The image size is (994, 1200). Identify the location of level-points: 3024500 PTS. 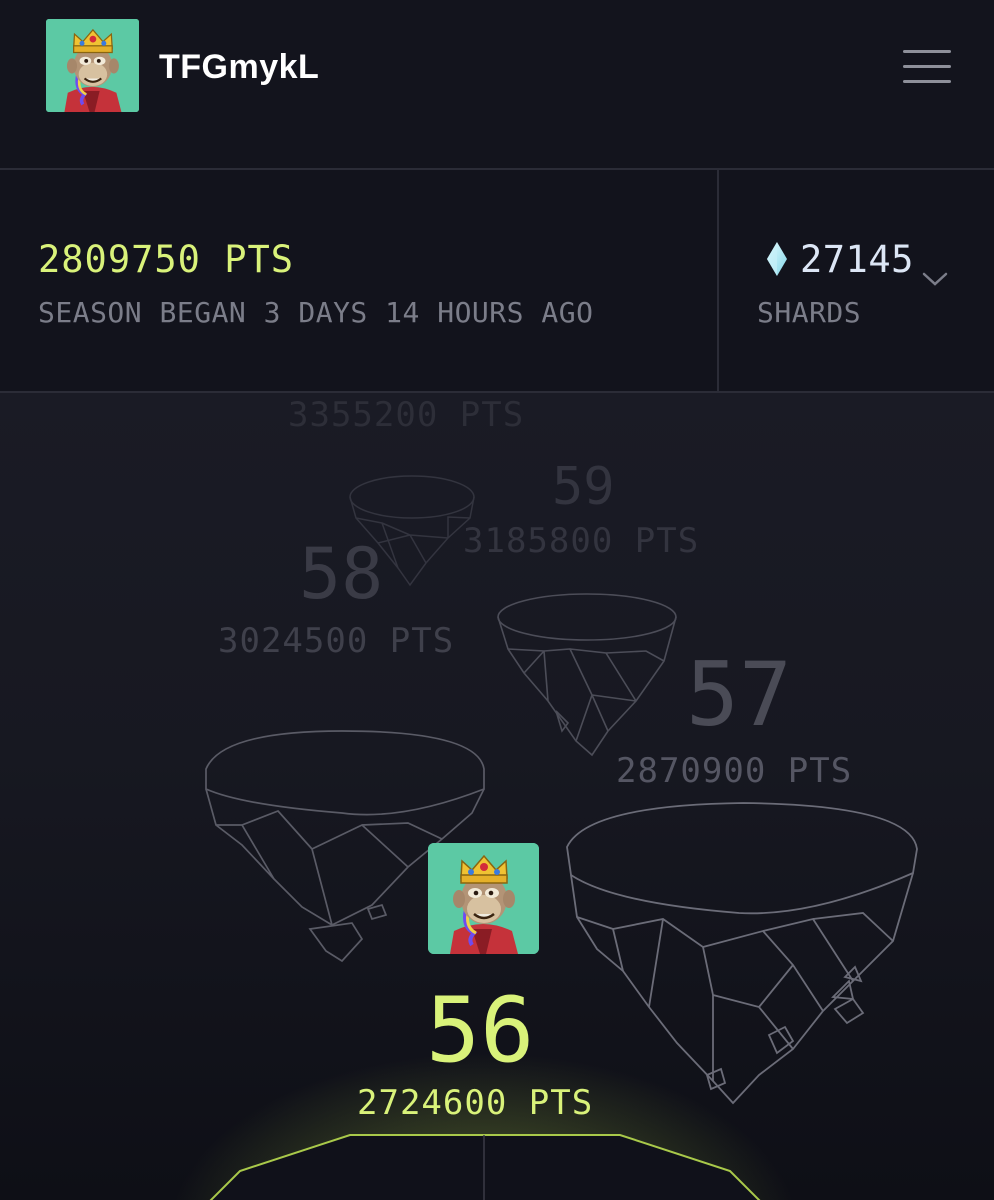
(336, 641).